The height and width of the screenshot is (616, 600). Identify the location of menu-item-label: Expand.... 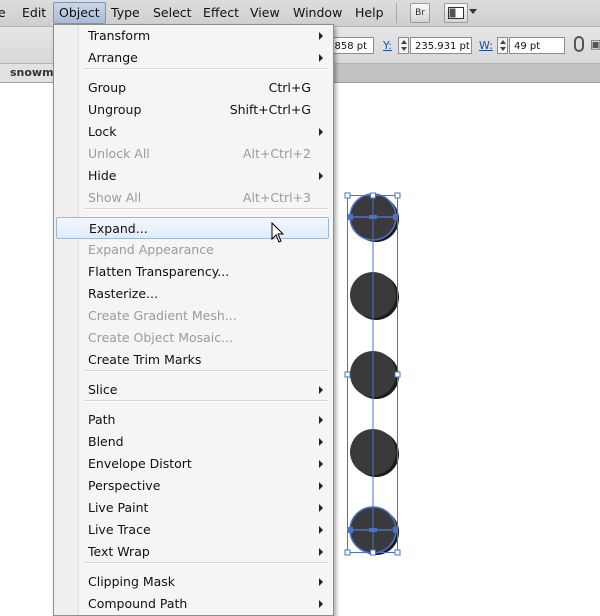
(118, 228).